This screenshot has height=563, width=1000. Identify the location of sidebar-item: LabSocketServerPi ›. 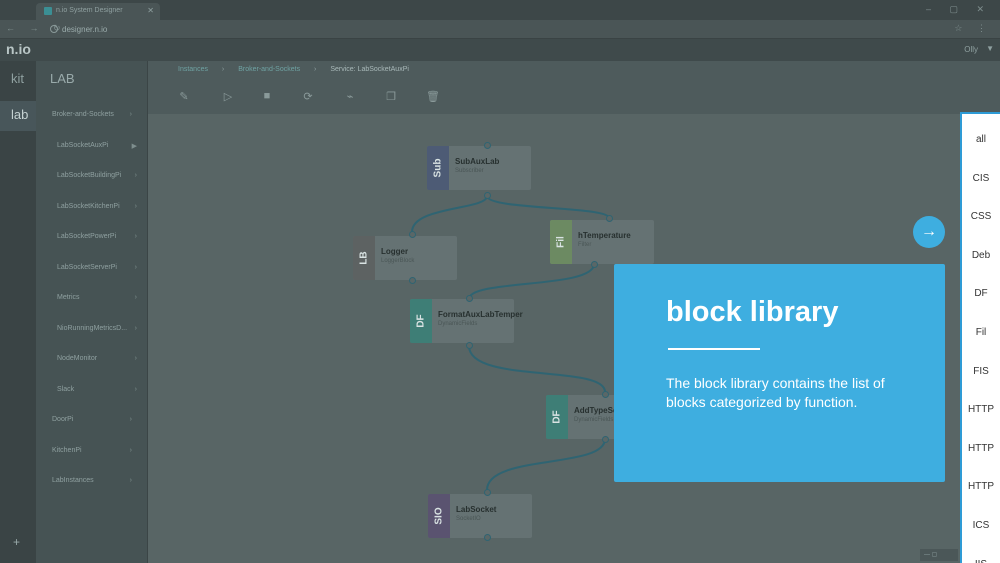
(102, 267).